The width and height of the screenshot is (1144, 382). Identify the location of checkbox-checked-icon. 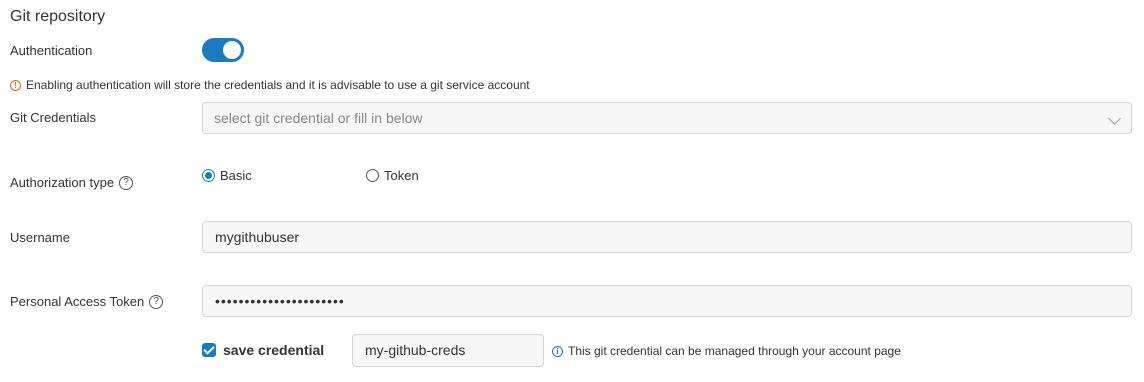
(209, 350).